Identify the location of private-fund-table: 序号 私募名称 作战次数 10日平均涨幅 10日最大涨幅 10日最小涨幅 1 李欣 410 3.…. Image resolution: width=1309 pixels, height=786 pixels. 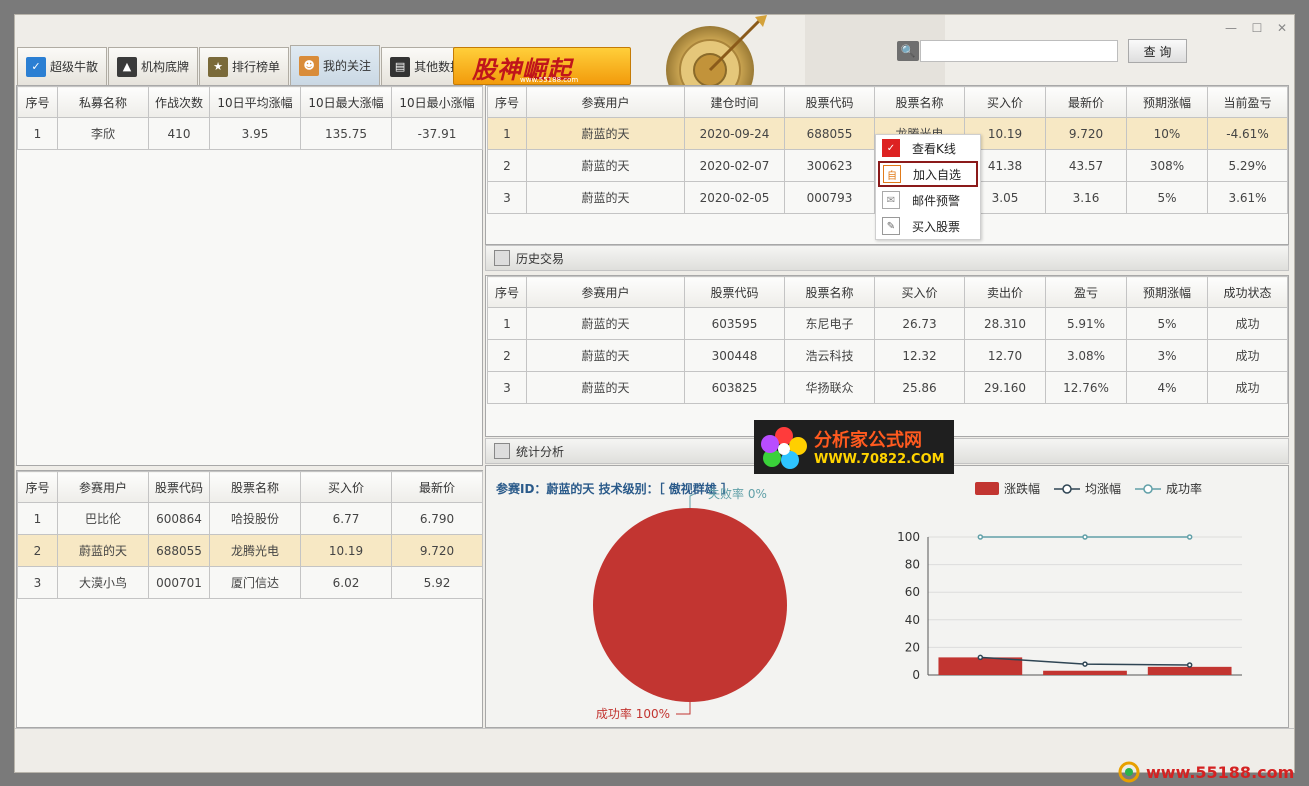
(250, 118).